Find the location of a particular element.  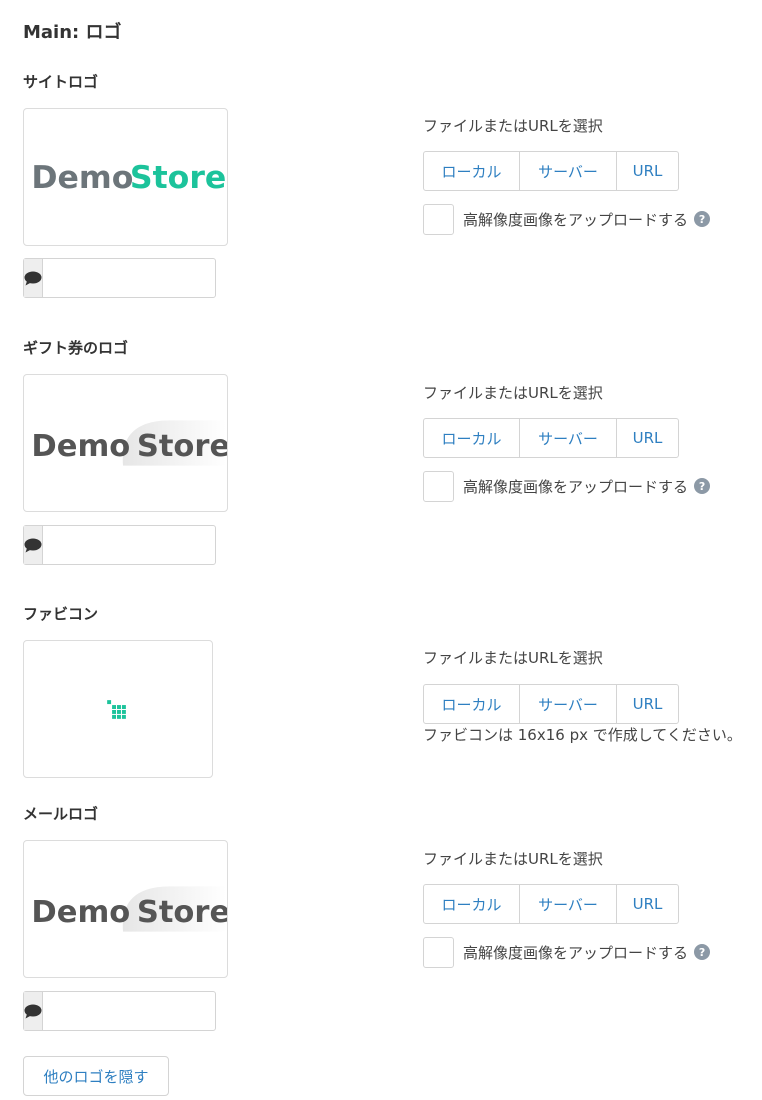

mail-logo-hidpi-checkbox is located at coordinates (438, 952).